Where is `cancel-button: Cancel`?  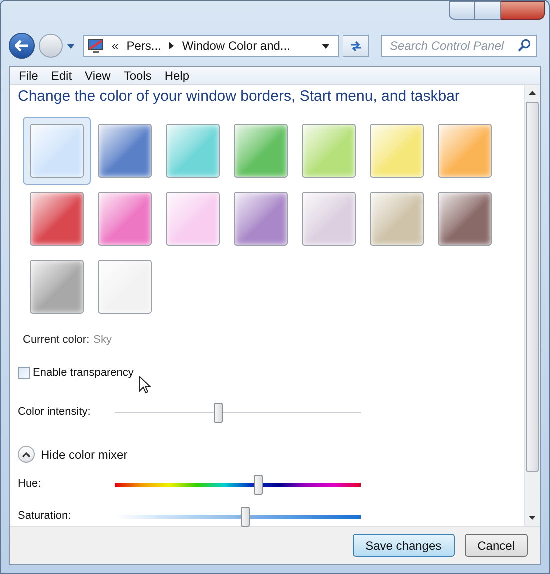 cancel-button: Cancel is located at coordinates (496, 545).